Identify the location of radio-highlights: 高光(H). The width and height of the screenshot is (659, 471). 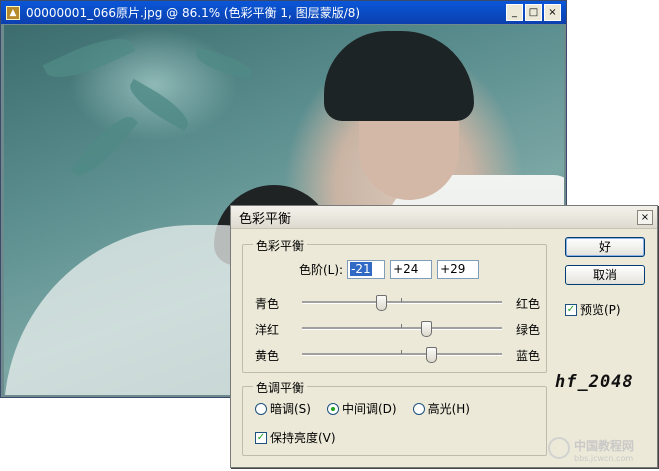
(441, 408).